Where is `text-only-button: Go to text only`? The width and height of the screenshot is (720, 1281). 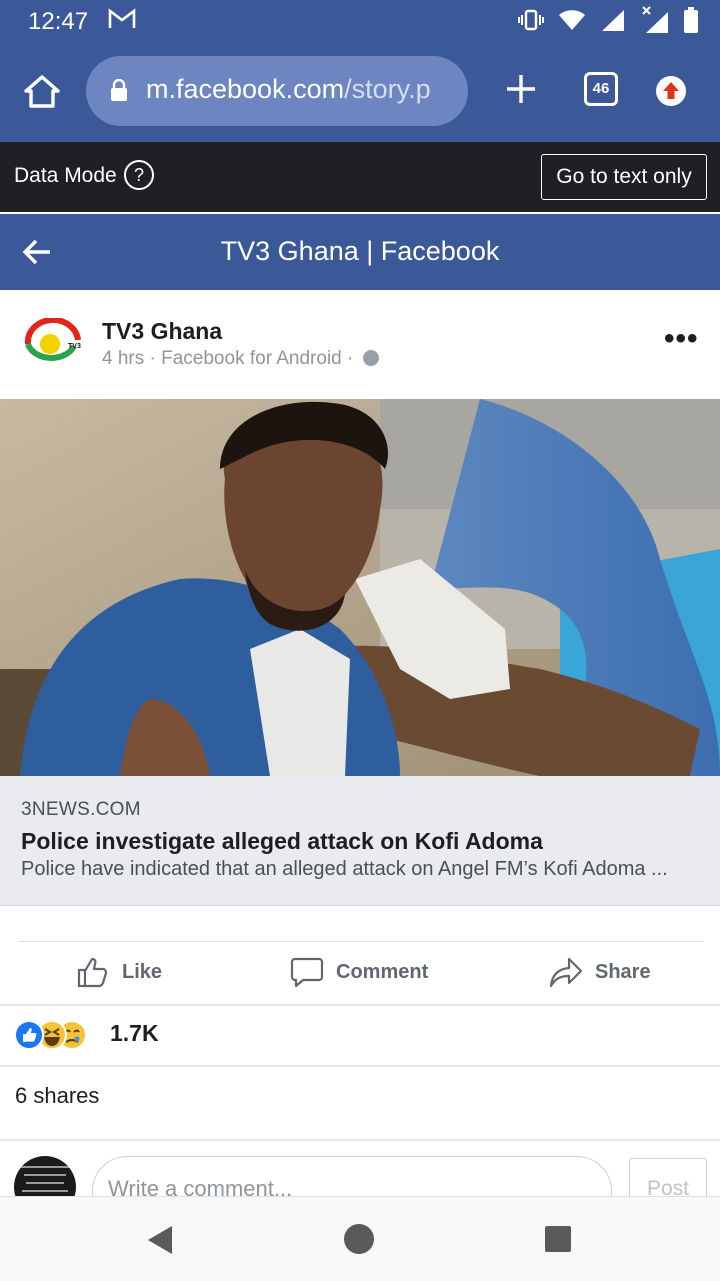 text-only-button: Go to text only is located at coordinates (624, 177).